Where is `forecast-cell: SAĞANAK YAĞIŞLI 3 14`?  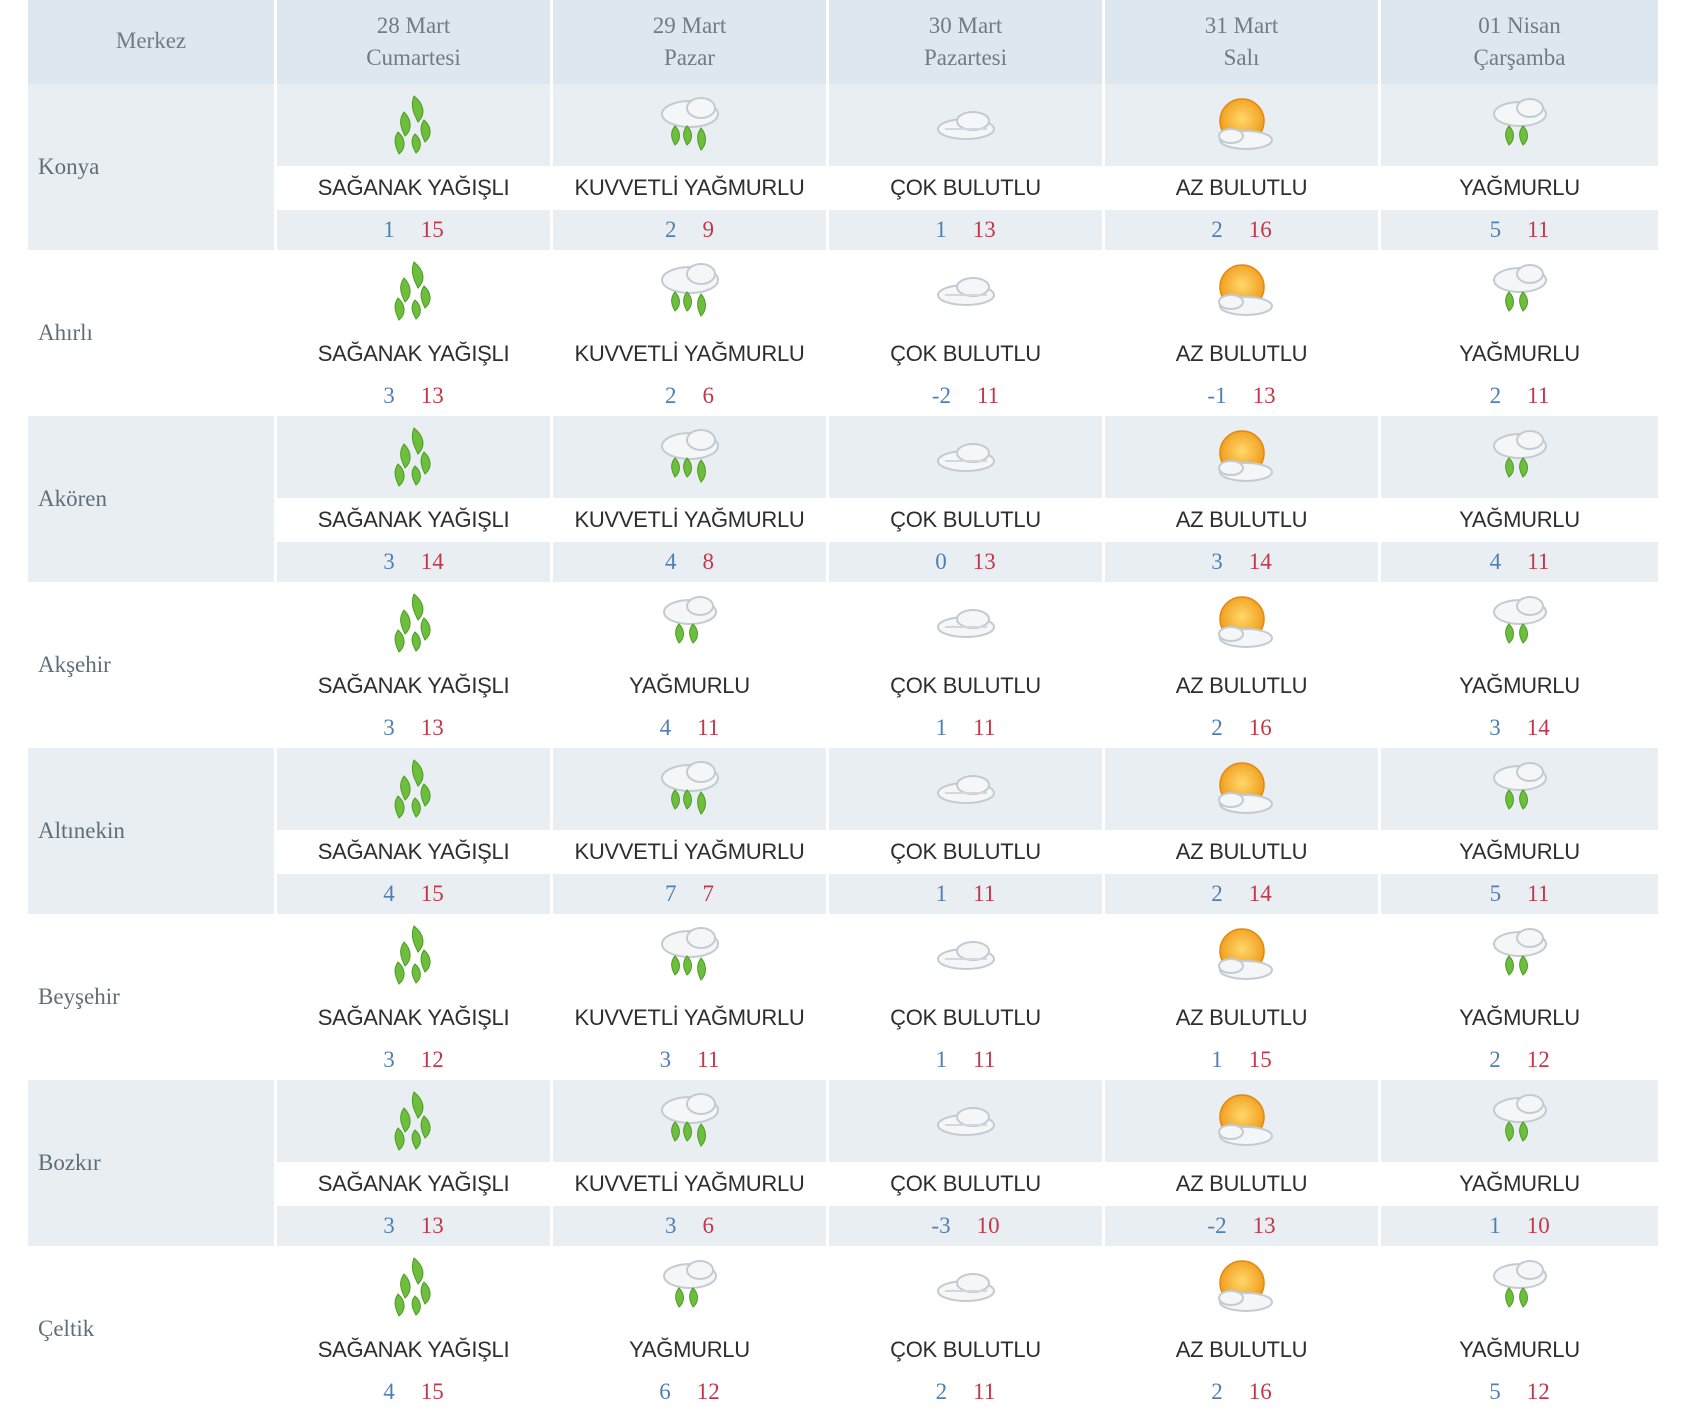
forecast-cell: SAĞANAK YAĞIŞLI 3 14 is located at coordinates (412, 499).